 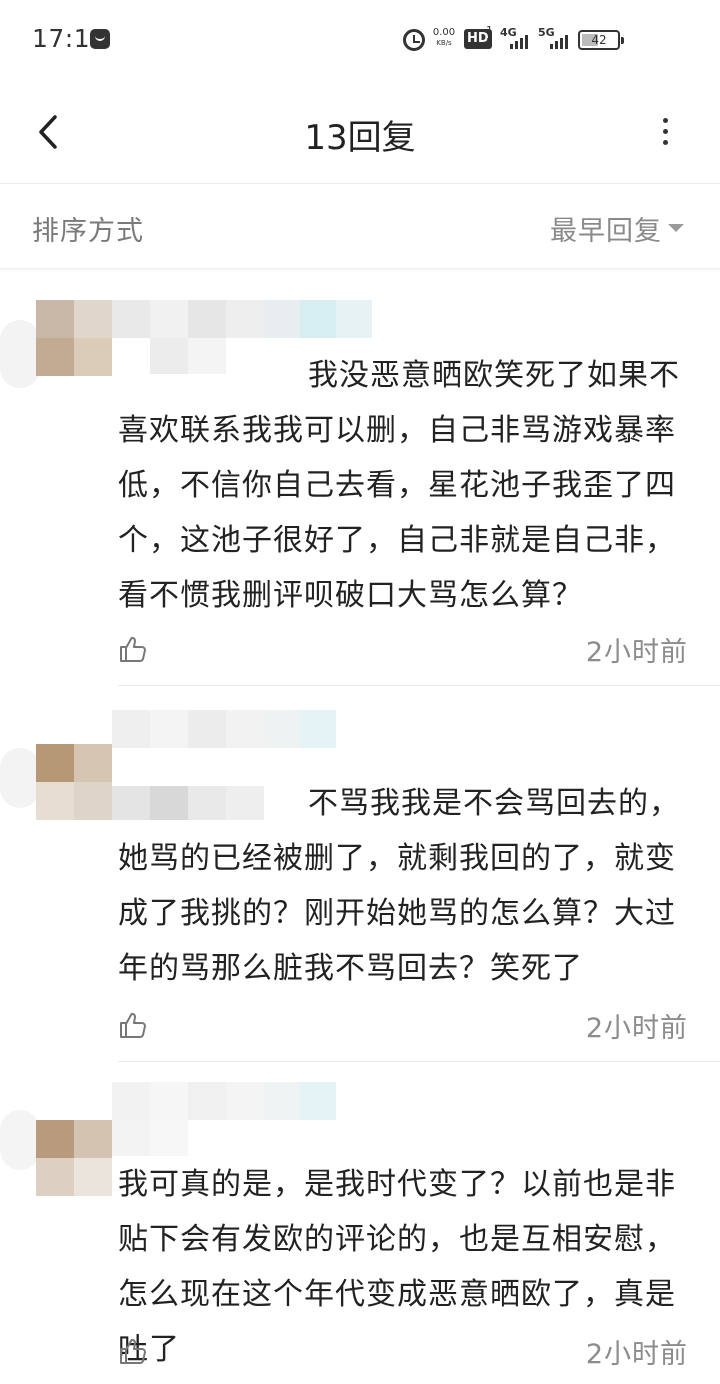 I want to click on network-speed-value: 0.00, so click(x=444, y=32).